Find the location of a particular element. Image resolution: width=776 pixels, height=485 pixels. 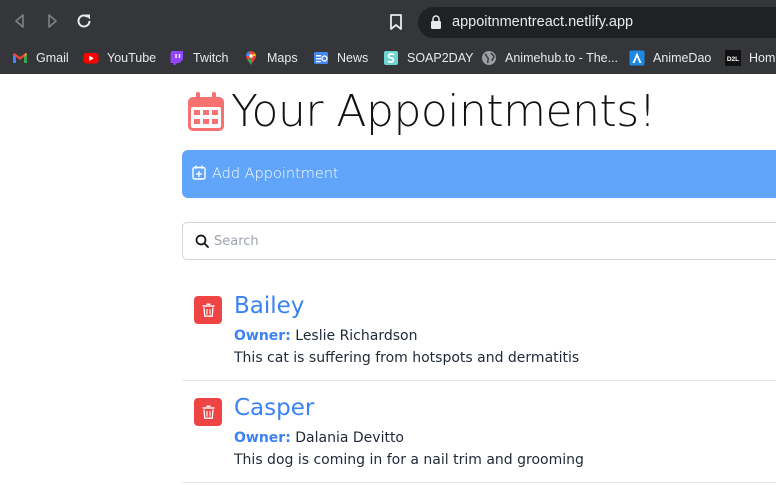

bookmark-gmail: Gmail is located at coordinates (40, 58).